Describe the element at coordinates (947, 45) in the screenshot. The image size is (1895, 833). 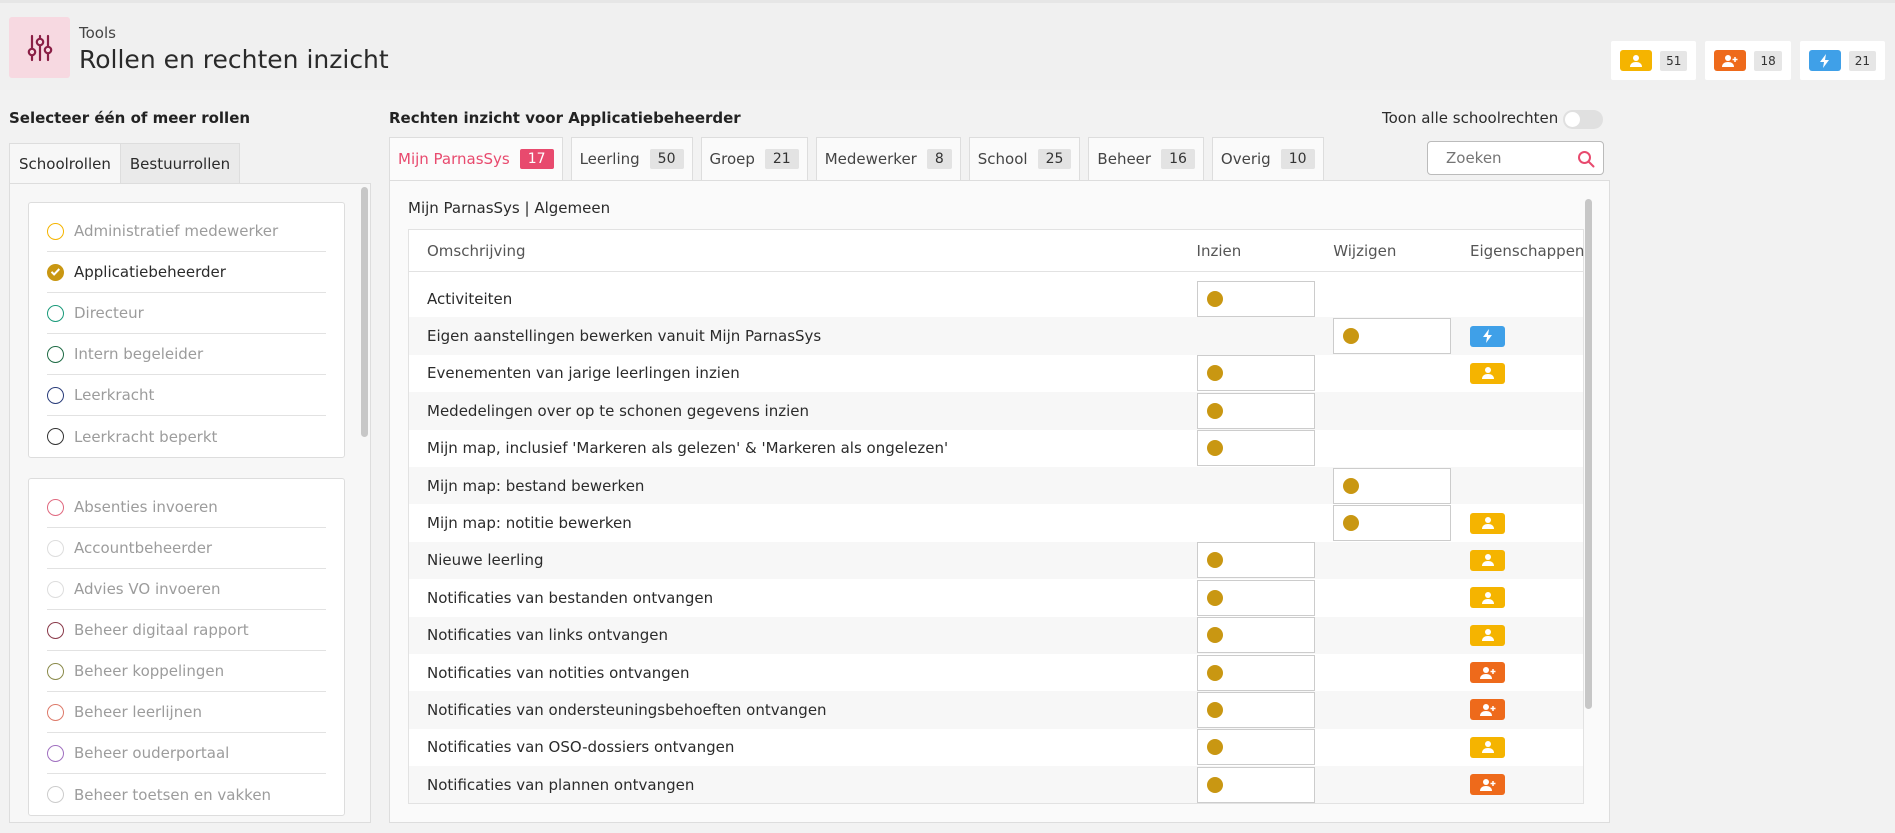
I see `page-header: Tools Rollen en rechten inzicht 51 18 21` at that location.